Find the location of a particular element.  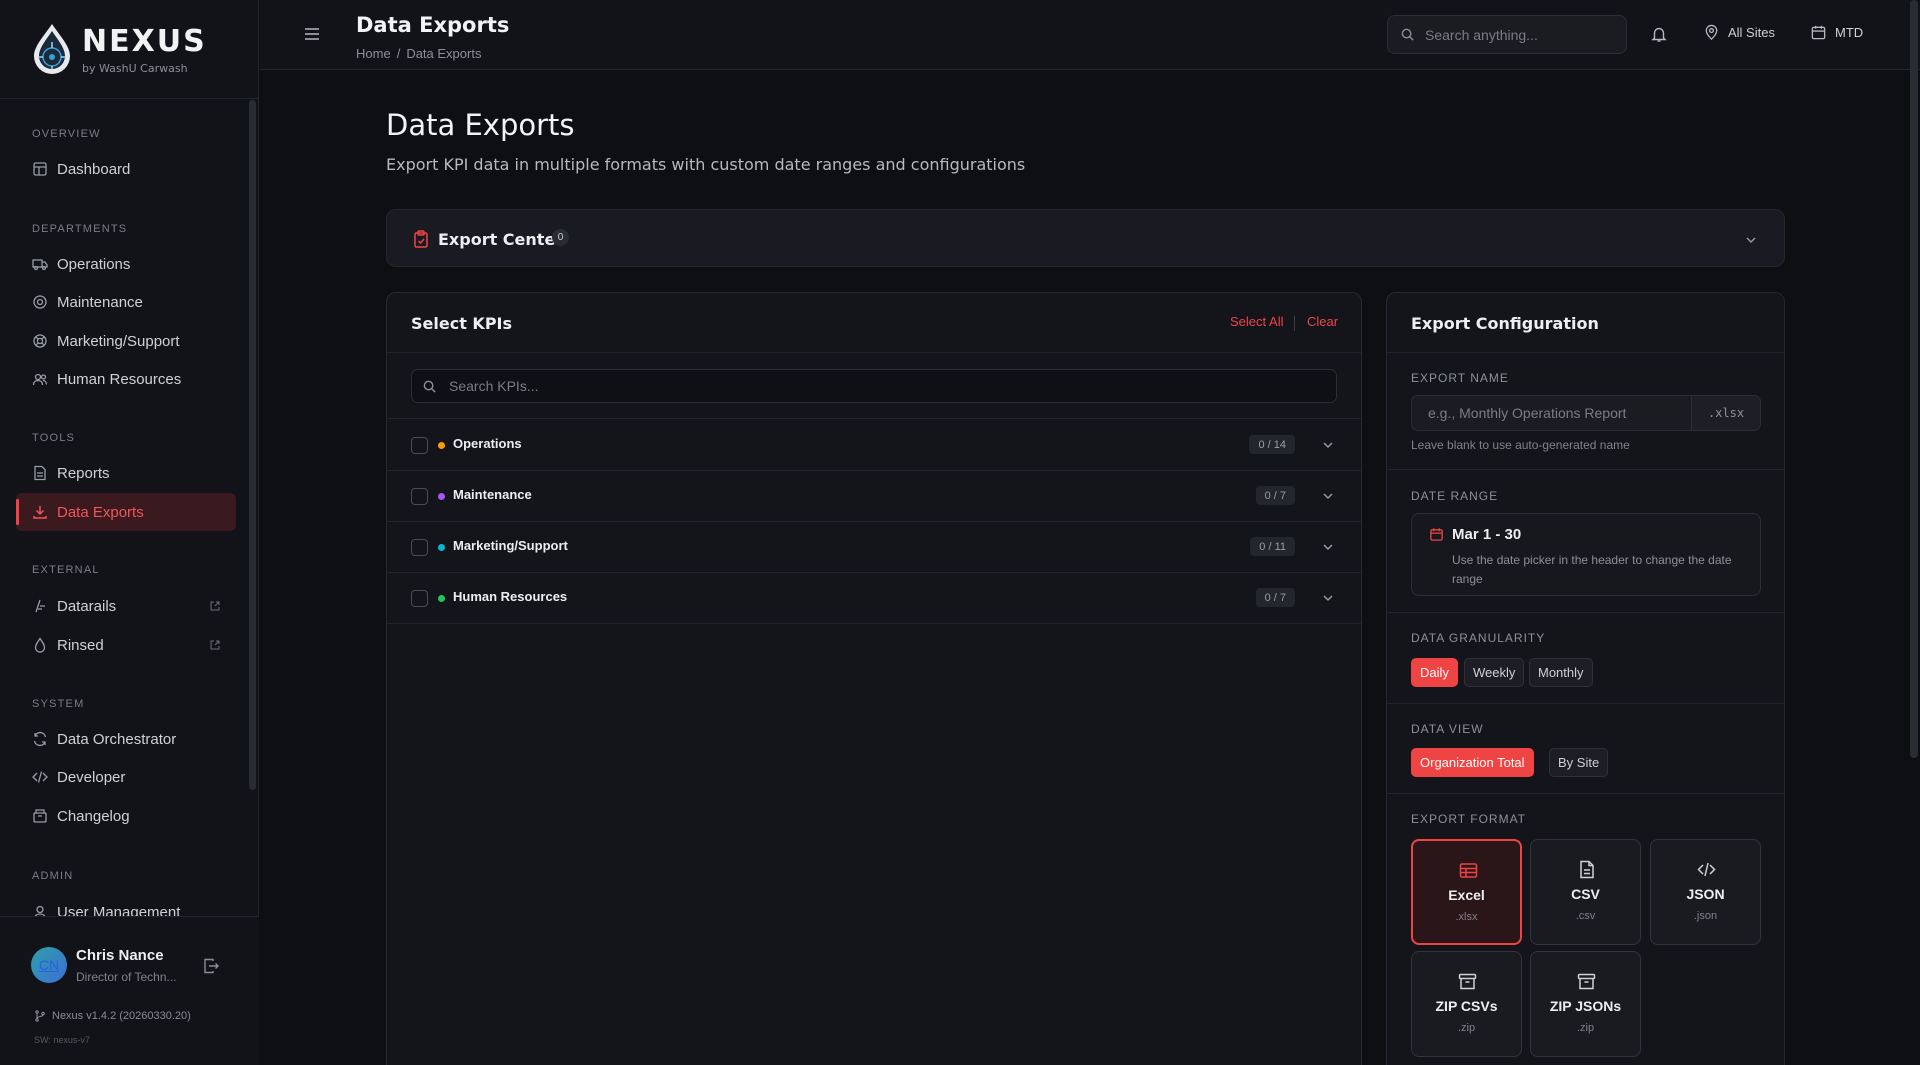

config-panel-title: Export Configuration is located at coordinates (1505, 323).